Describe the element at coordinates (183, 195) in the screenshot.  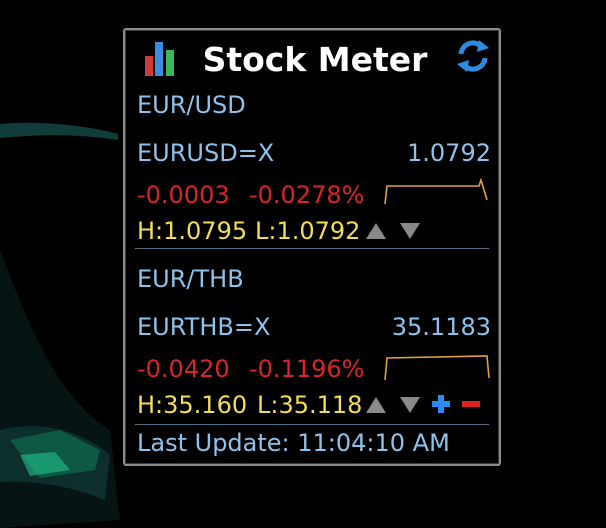
I see `quote-change: -0.0003` at that location.